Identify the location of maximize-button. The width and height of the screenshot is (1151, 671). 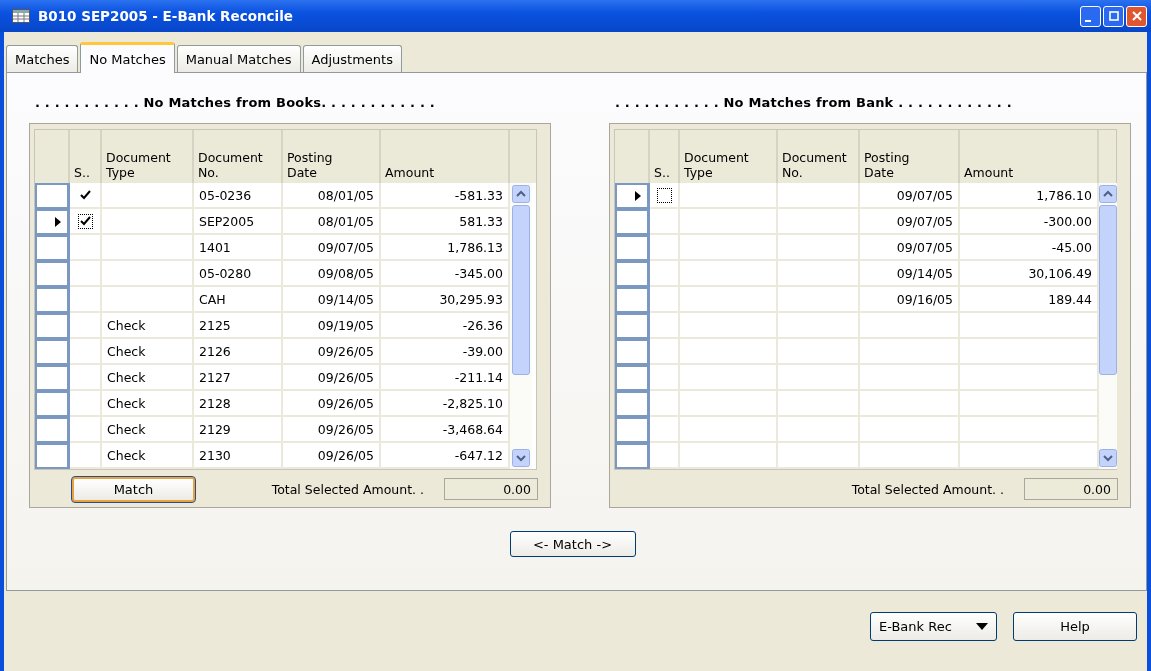
(1113, 16).